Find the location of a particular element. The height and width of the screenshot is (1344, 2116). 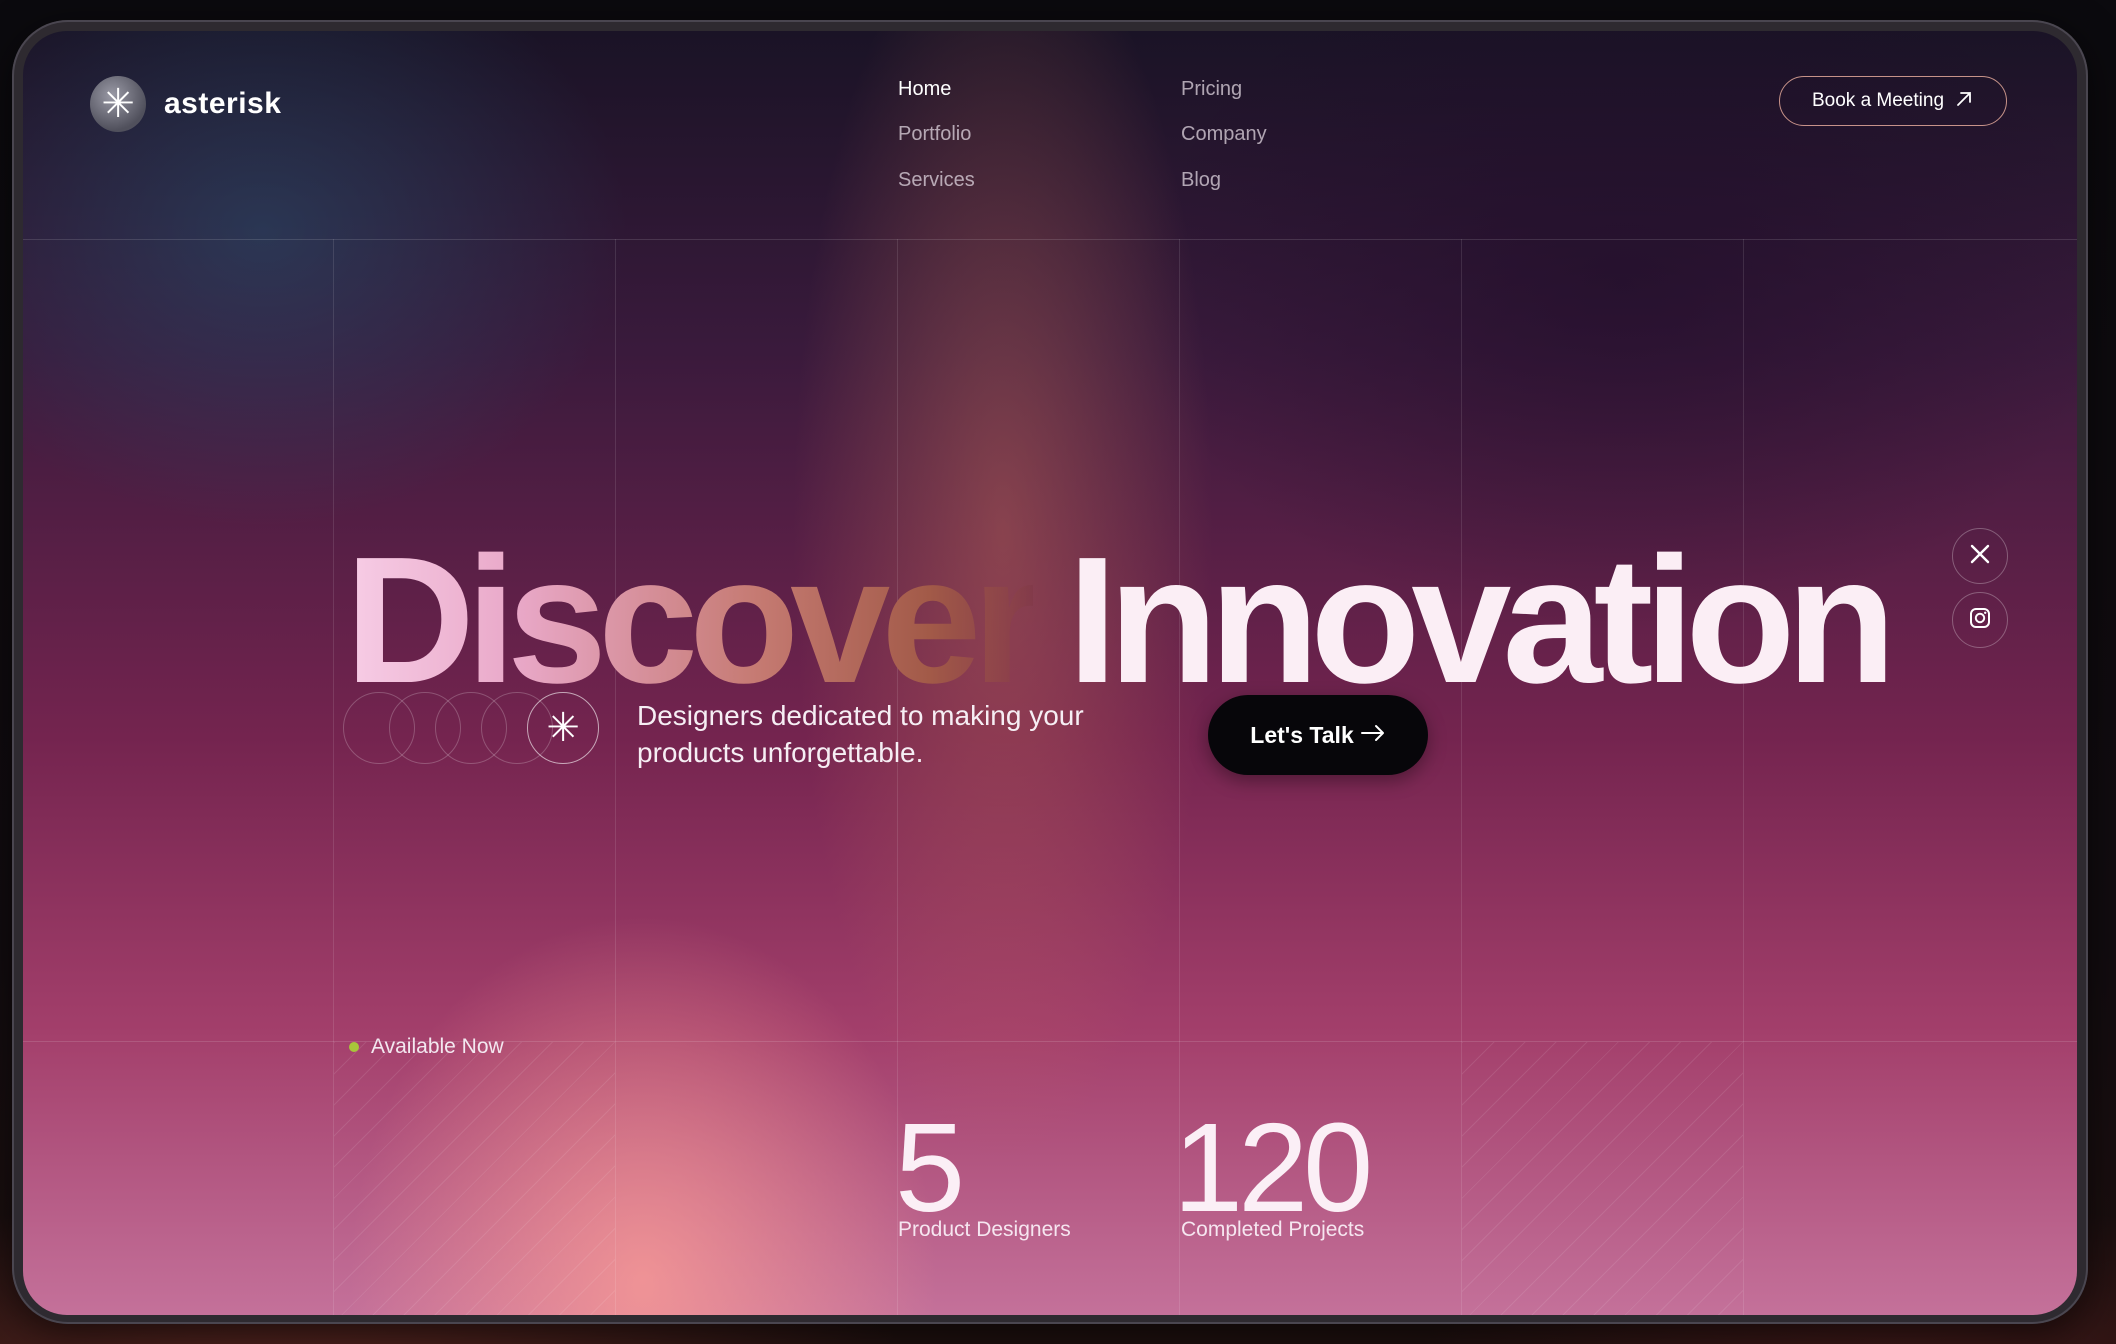

nav-item-home: Home is located at coordinates (924, 89).